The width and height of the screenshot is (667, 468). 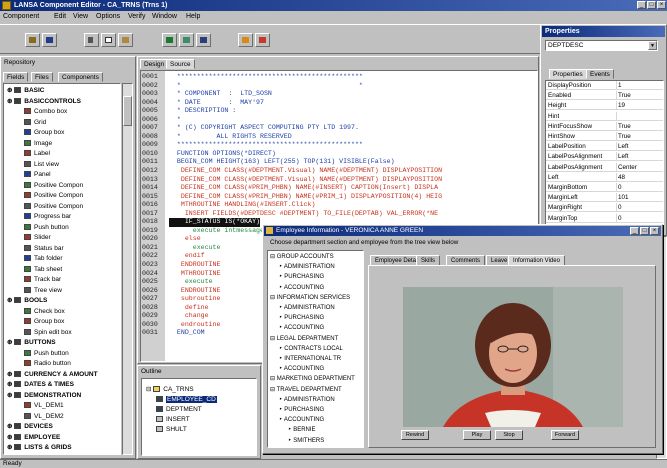 What do you see at coordinates (41, 164) in the screenshot?
I see `tree-item: List view` at bounding box center [41, 164].